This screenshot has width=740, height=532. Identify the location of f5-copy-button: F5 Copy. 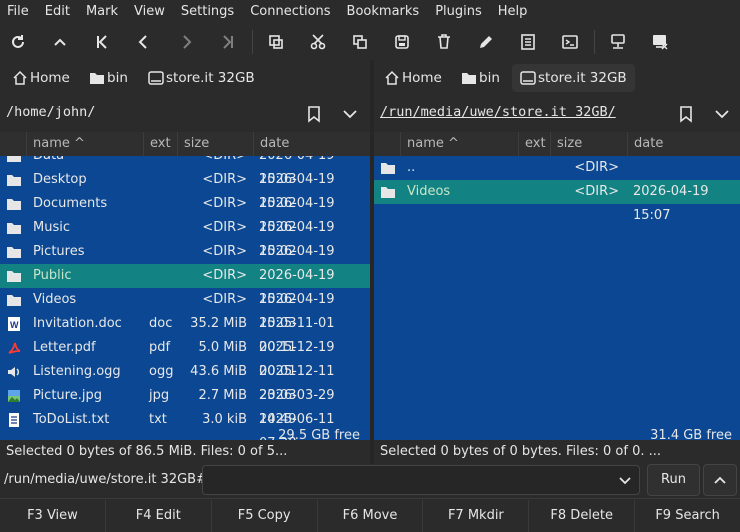
(264, 516).